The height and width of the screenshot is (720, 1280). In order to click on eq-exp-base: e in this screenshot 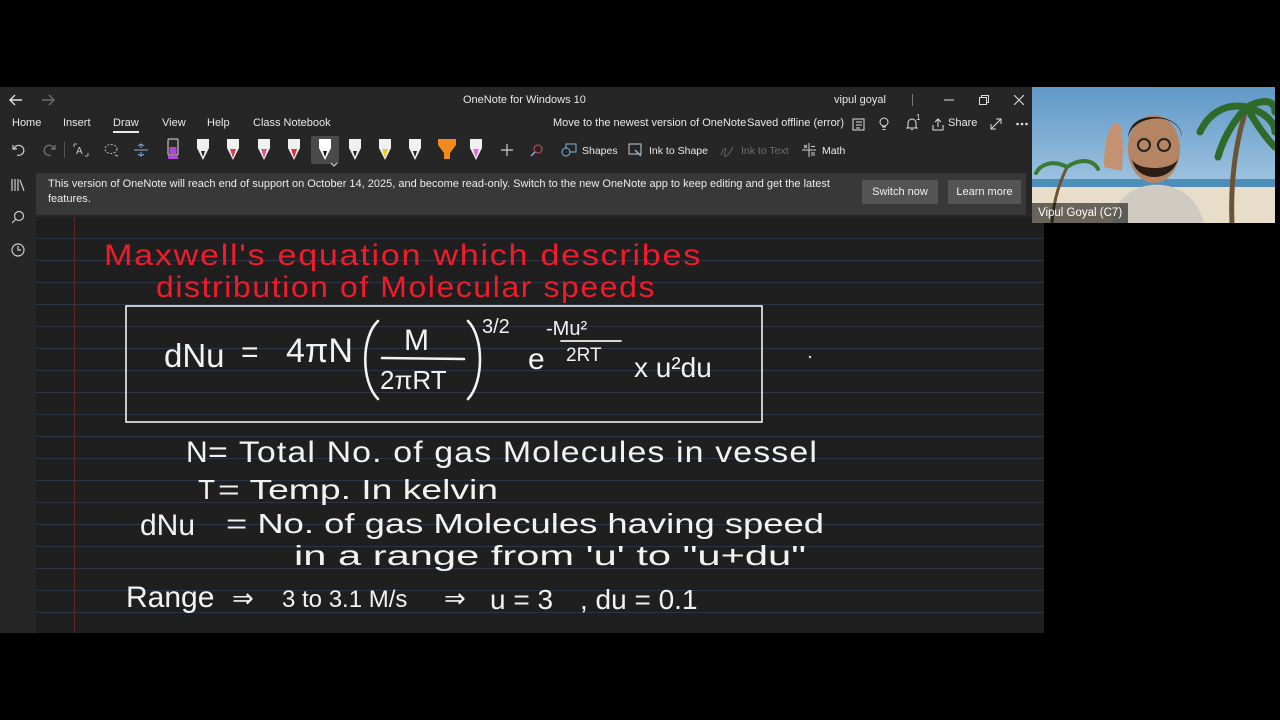, I will do `click(536, 359)`.